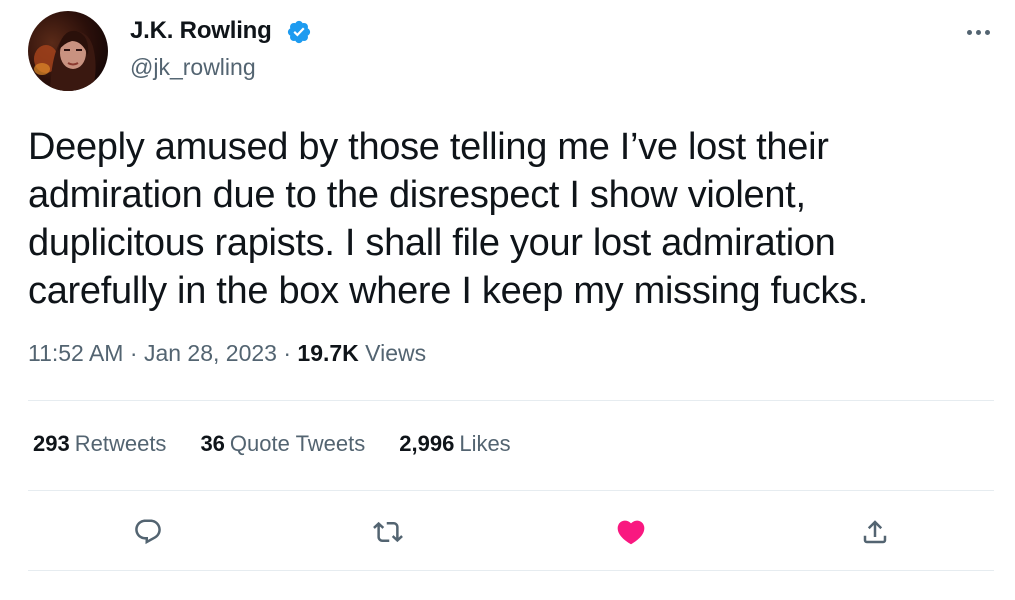 This screenshot has width=1015, height=600. Describe the element at coordinates (485, 443) in the screenshot. I see `likes-label: Likes` at that location.